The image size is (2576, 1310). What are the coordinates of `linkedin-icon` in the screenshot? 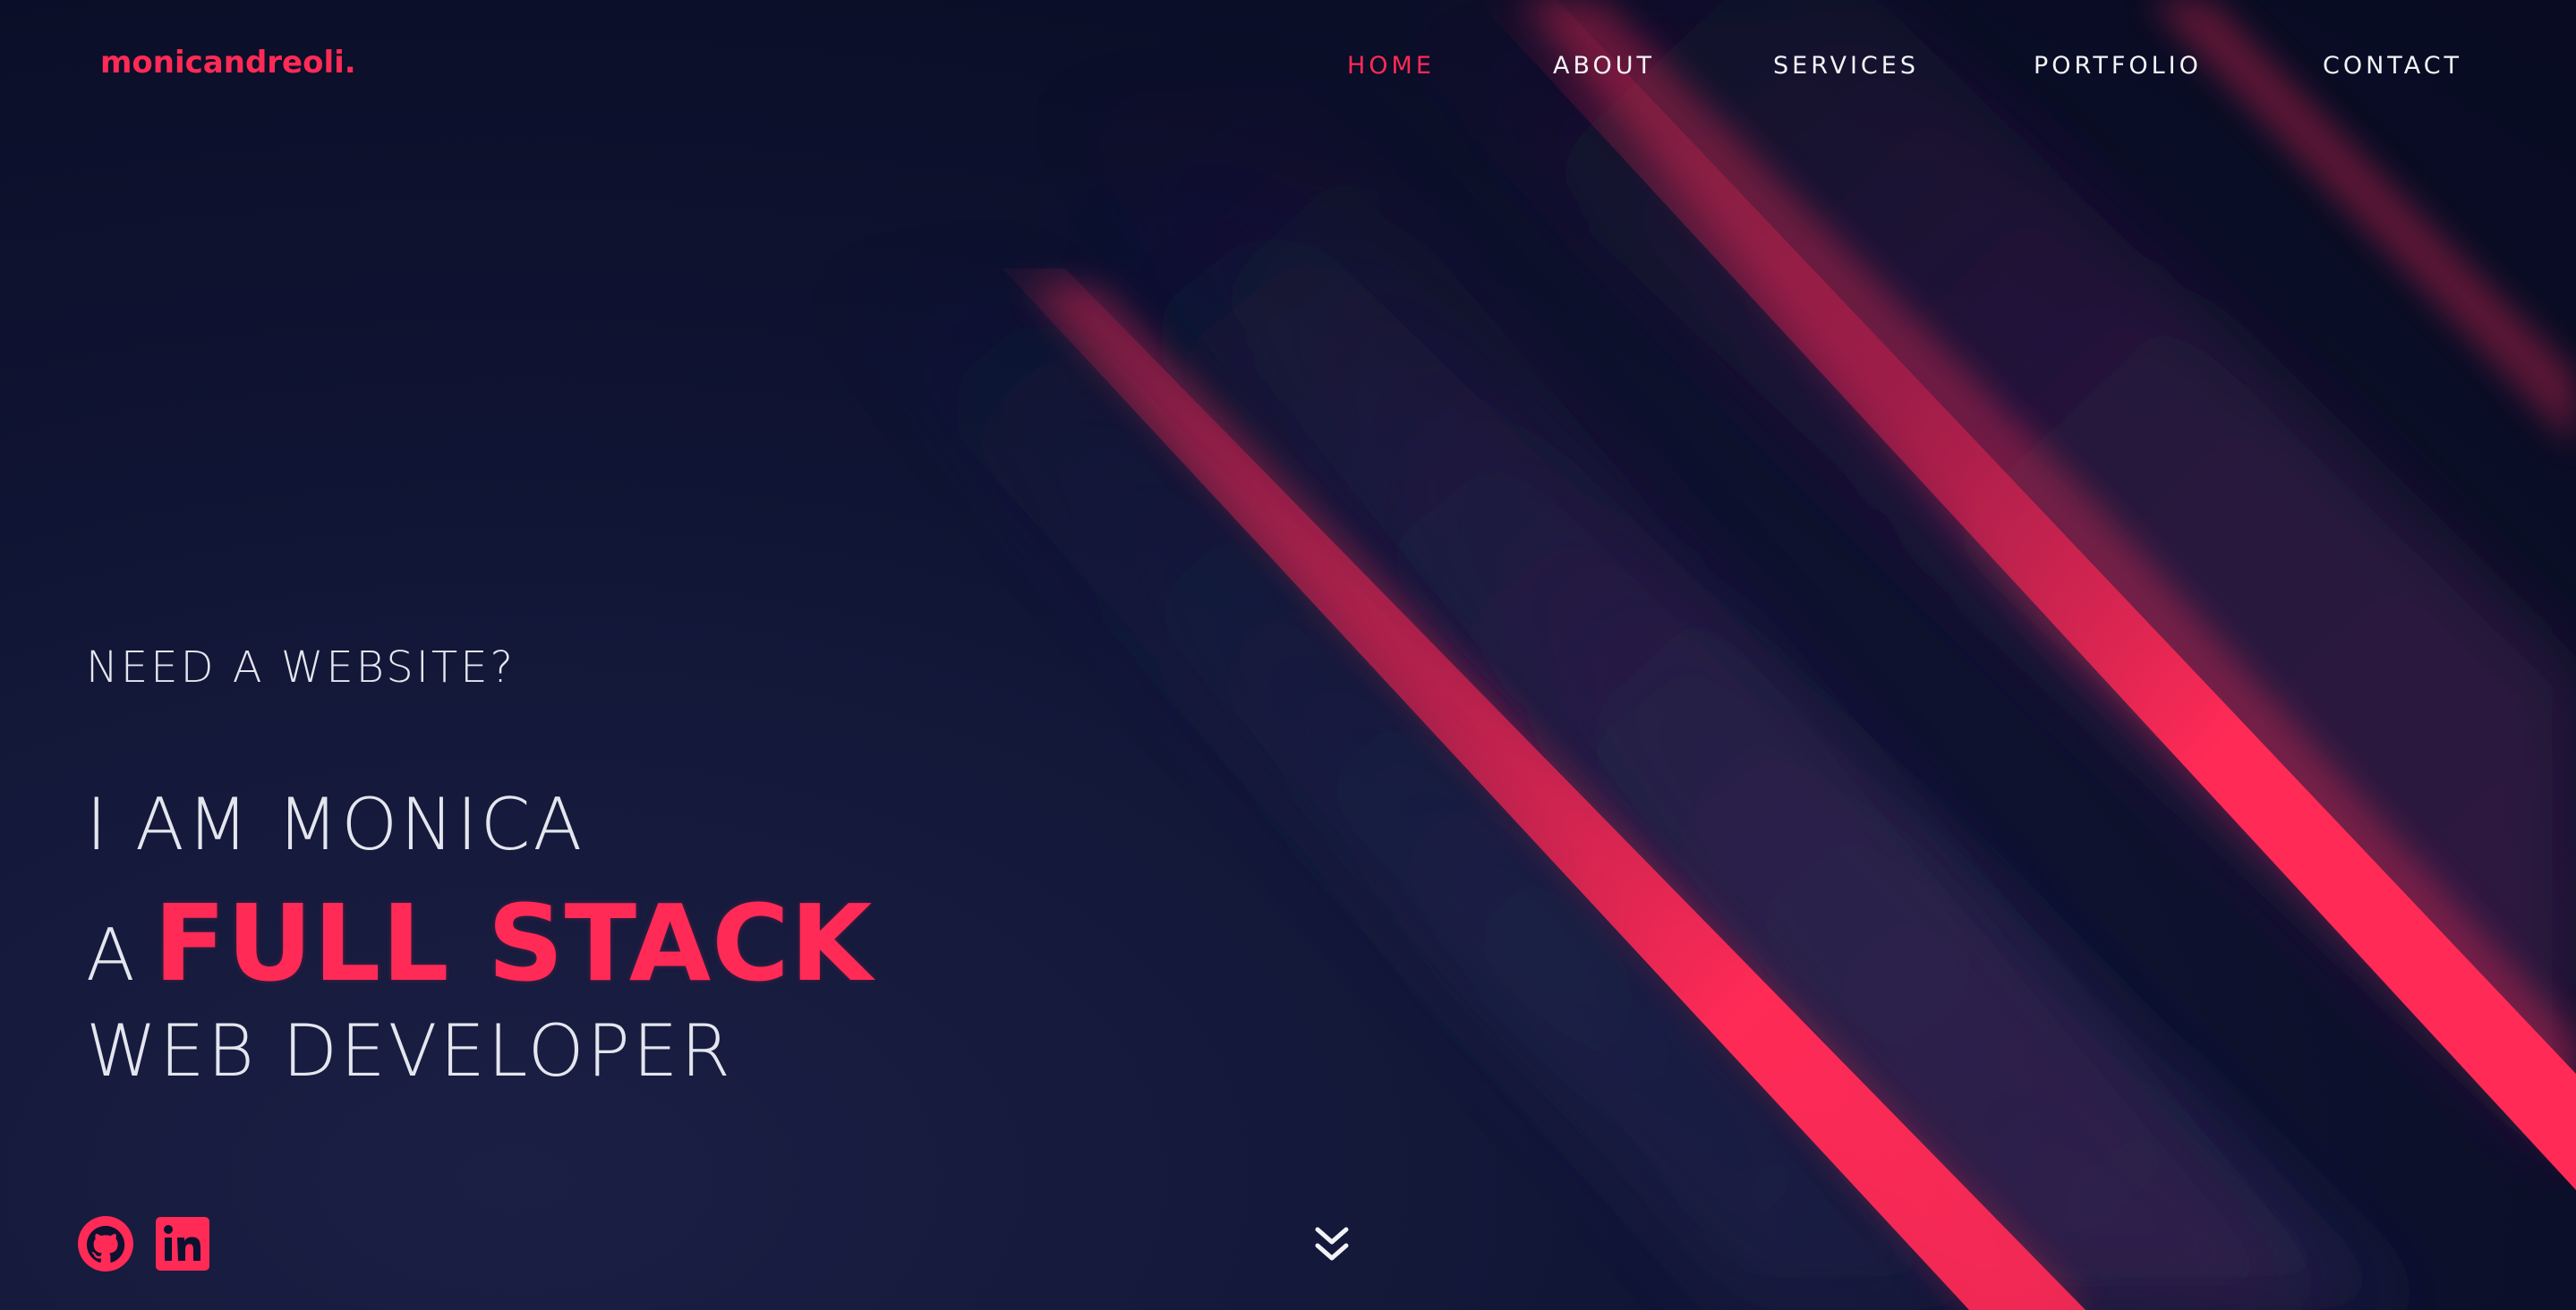 It's located at (182, 1243).